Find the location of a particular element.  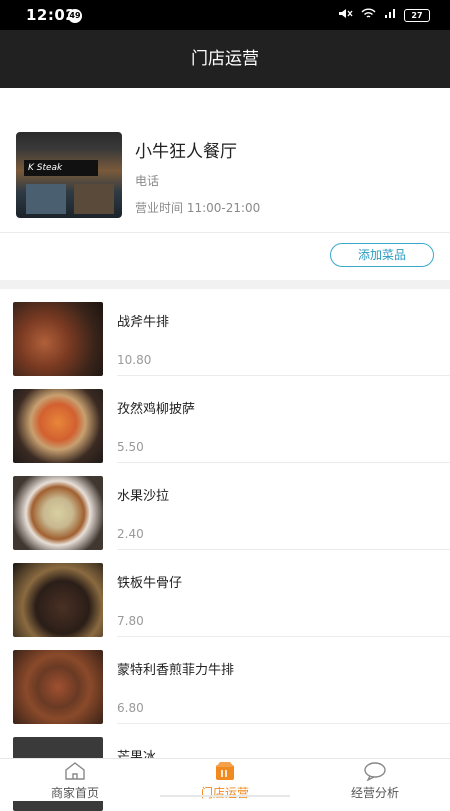

shop-phone: 电话 is located at coordinates (147, 181).